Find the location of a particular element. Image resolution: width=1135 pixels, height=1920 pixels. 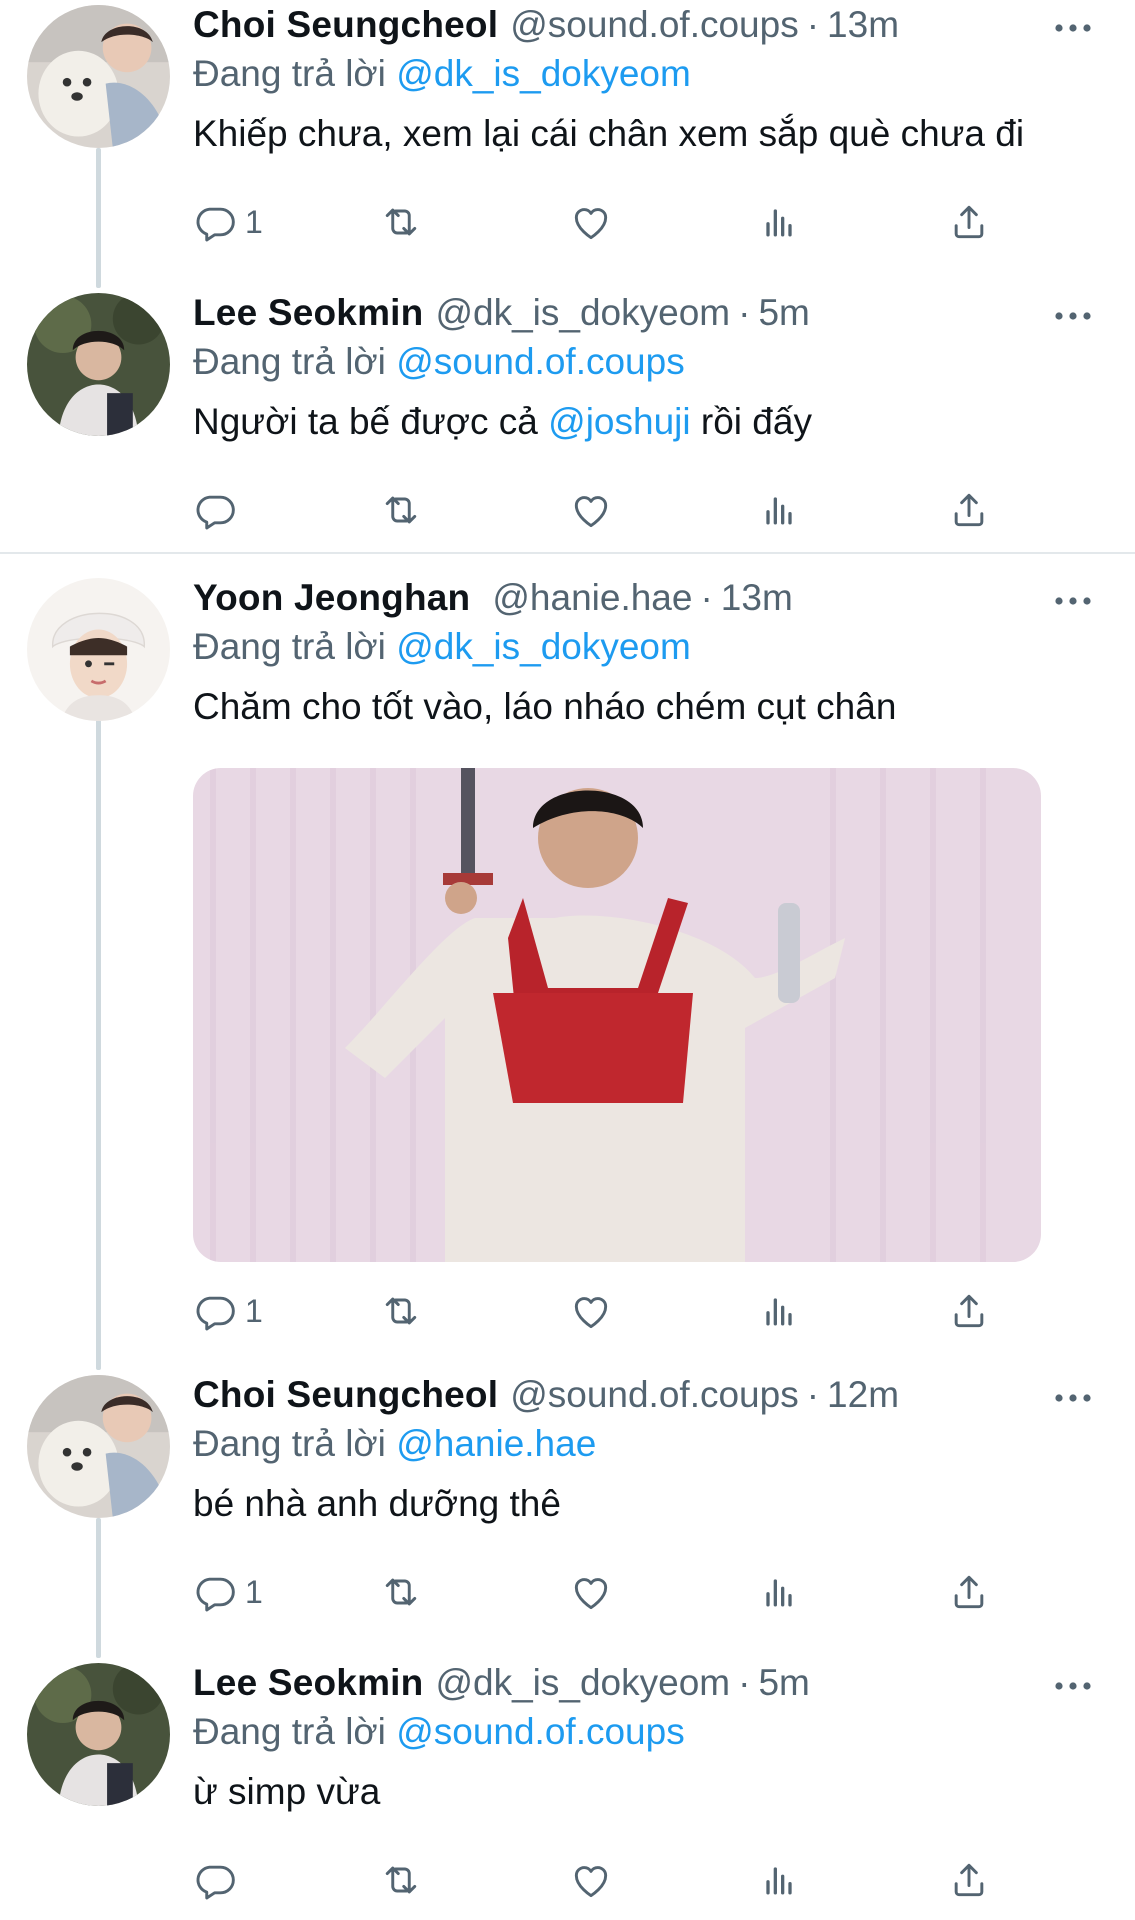

mention-link: @hanie.hae is located at coordinates (496, 1443).